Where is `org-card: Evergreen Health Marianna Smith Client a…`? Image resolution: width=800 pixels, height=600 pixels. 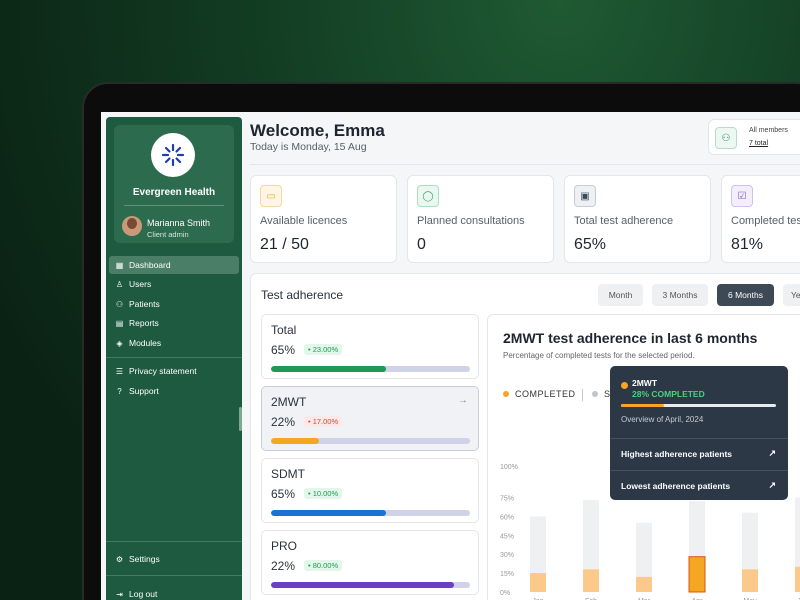 org-card: Evergreen Health Marianna Smith Client a… is located at coordinates (174, 184).